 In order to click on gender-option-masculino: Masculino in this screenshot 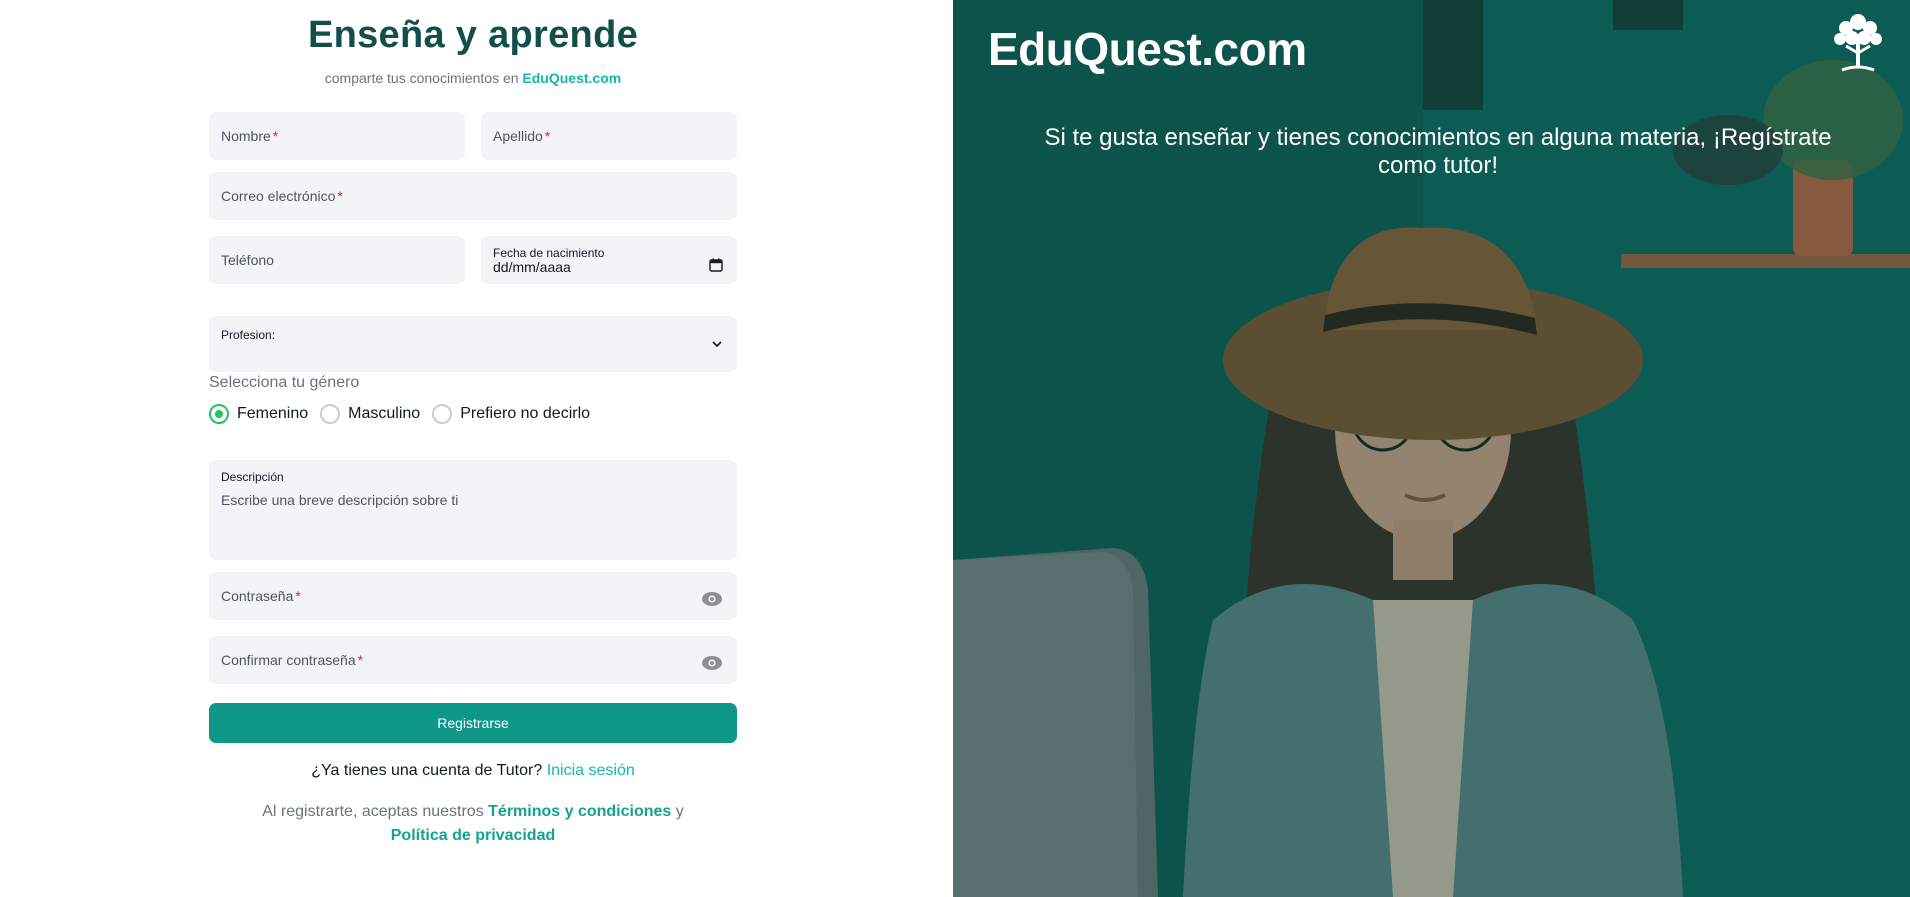, I will do `click(370, 414)`.